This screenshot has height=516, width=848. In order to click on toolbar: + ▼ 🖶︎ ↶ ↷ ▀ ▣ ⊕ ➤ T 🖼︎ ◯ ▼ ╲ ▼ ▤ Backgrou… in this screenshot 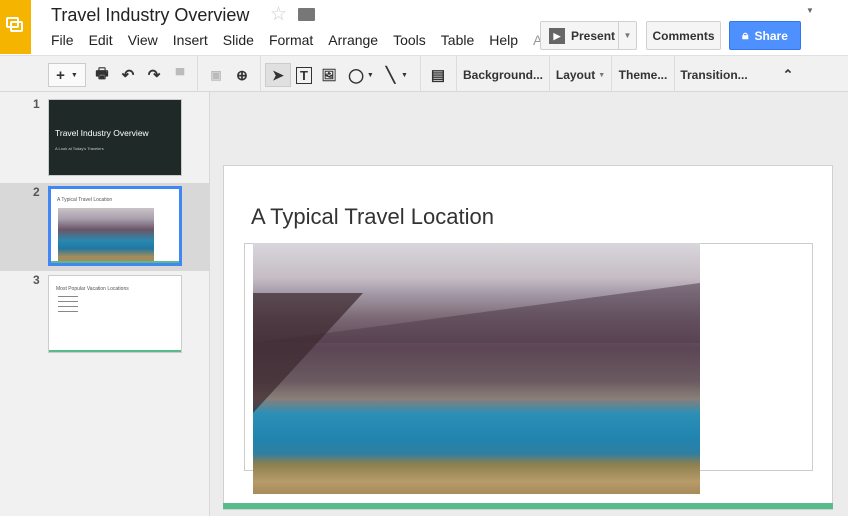, I will do `click(424, 73)`.